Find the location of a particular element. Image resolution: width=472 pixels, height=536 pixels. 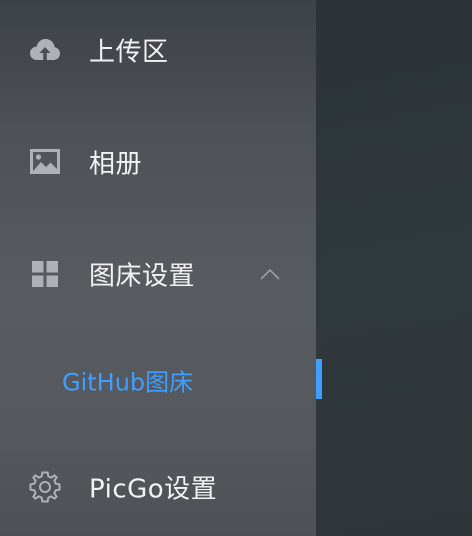

menu-item-bed-settings: 图床设置 is located at coordinates (158, 274).